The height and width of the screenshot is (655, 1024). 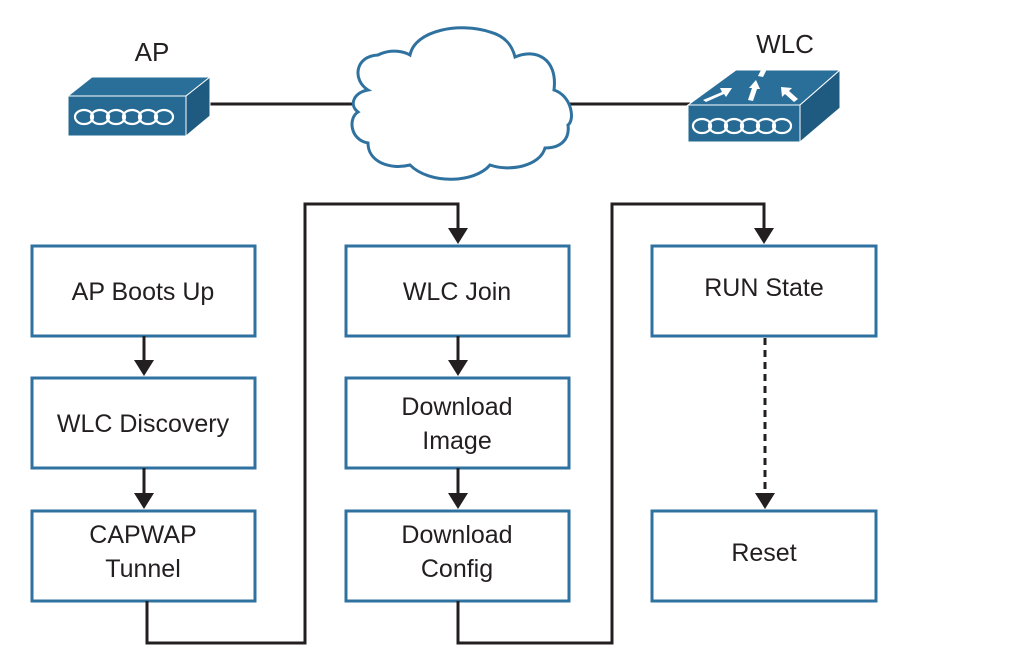 I want to click on wireless-lan-controller-icon, so click(x=764, y=102).